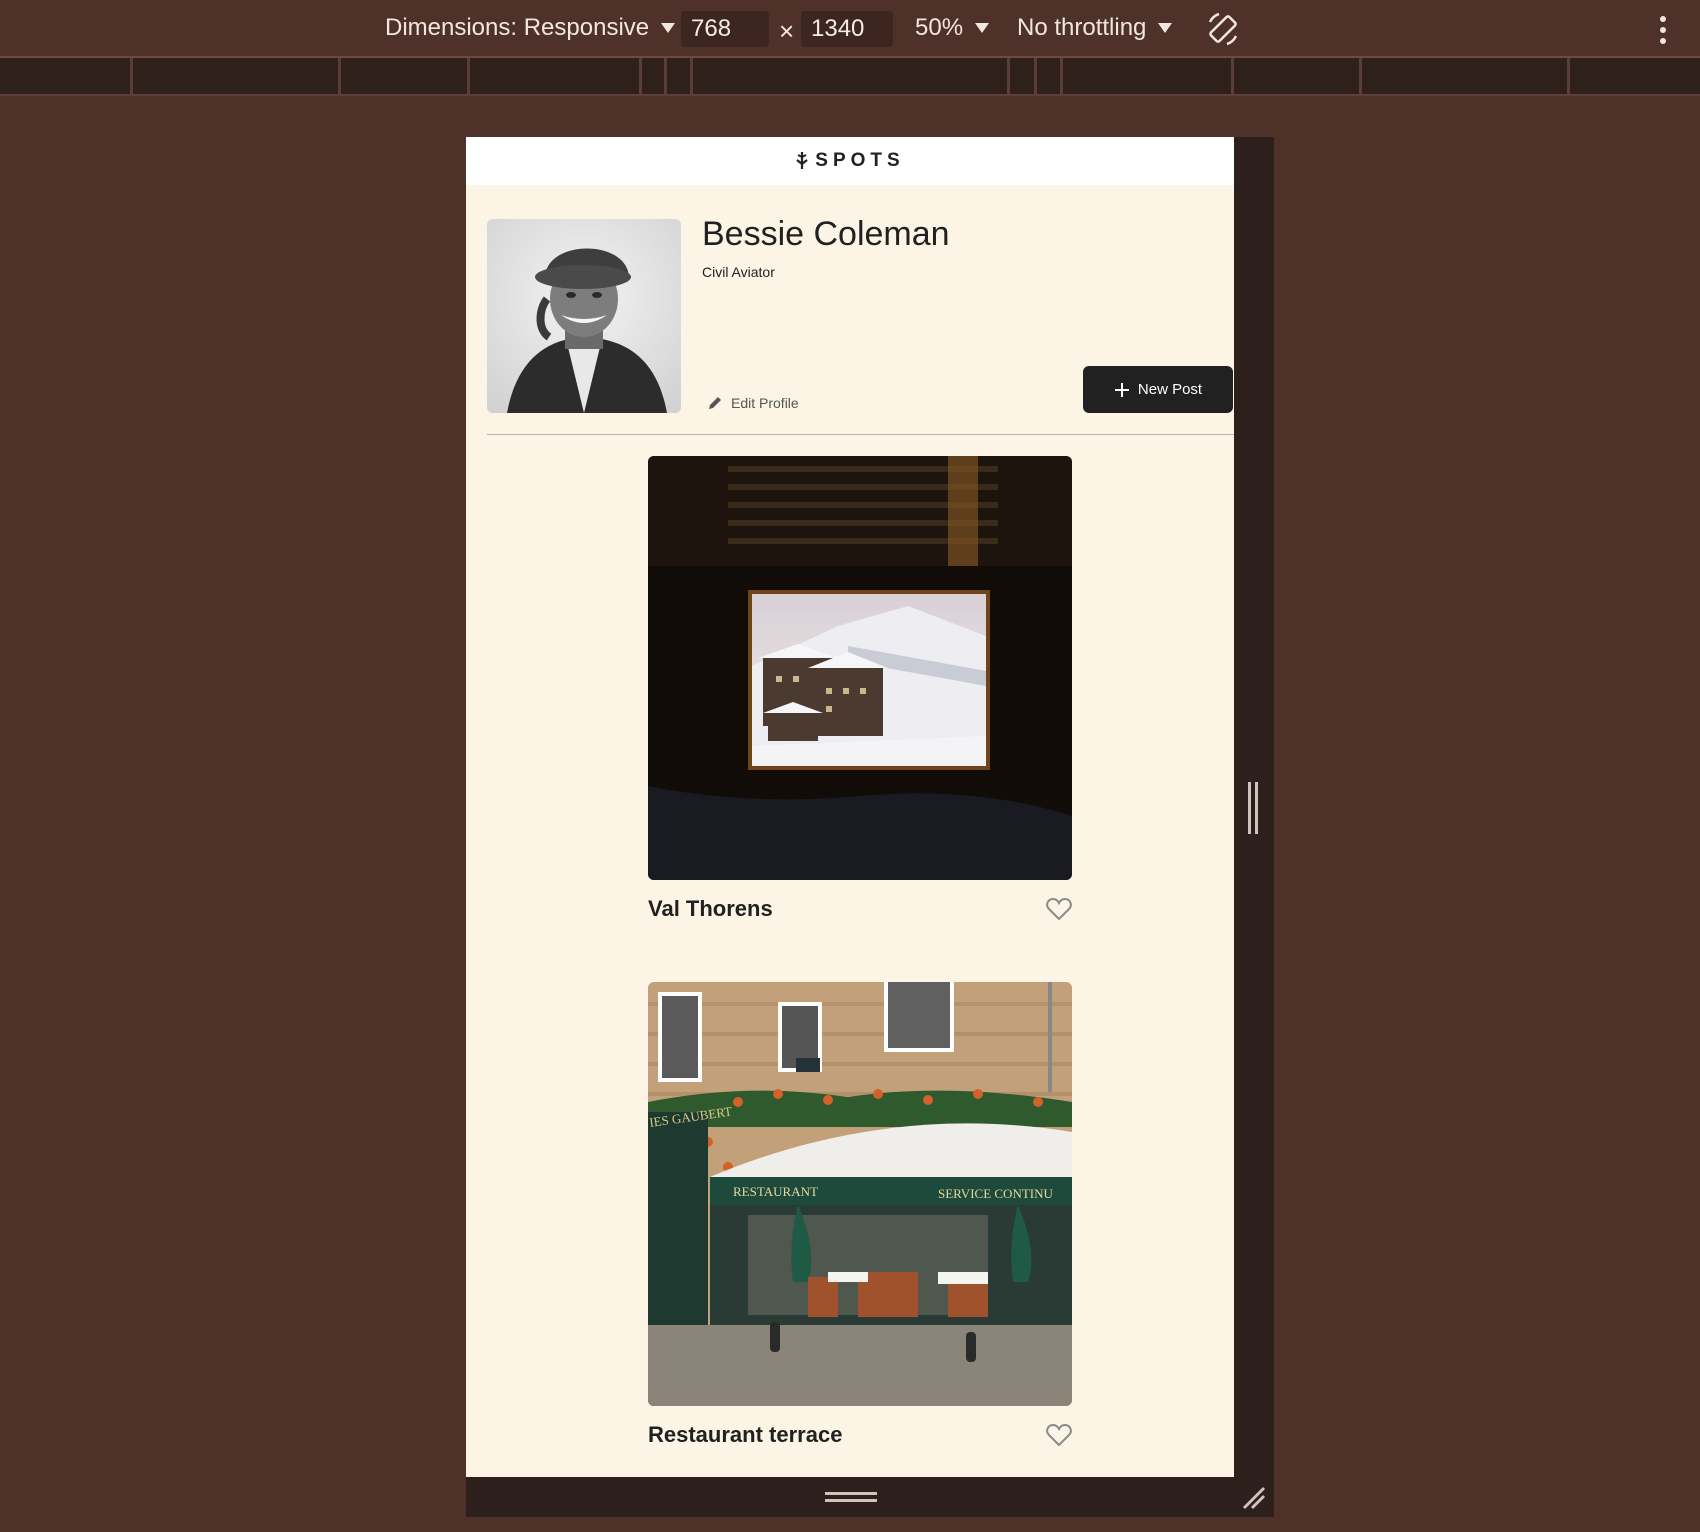  What do you see at coordinates (850, 77) in the screenshot?
I see `media-query-ruler` at bounding box center [850, 77].